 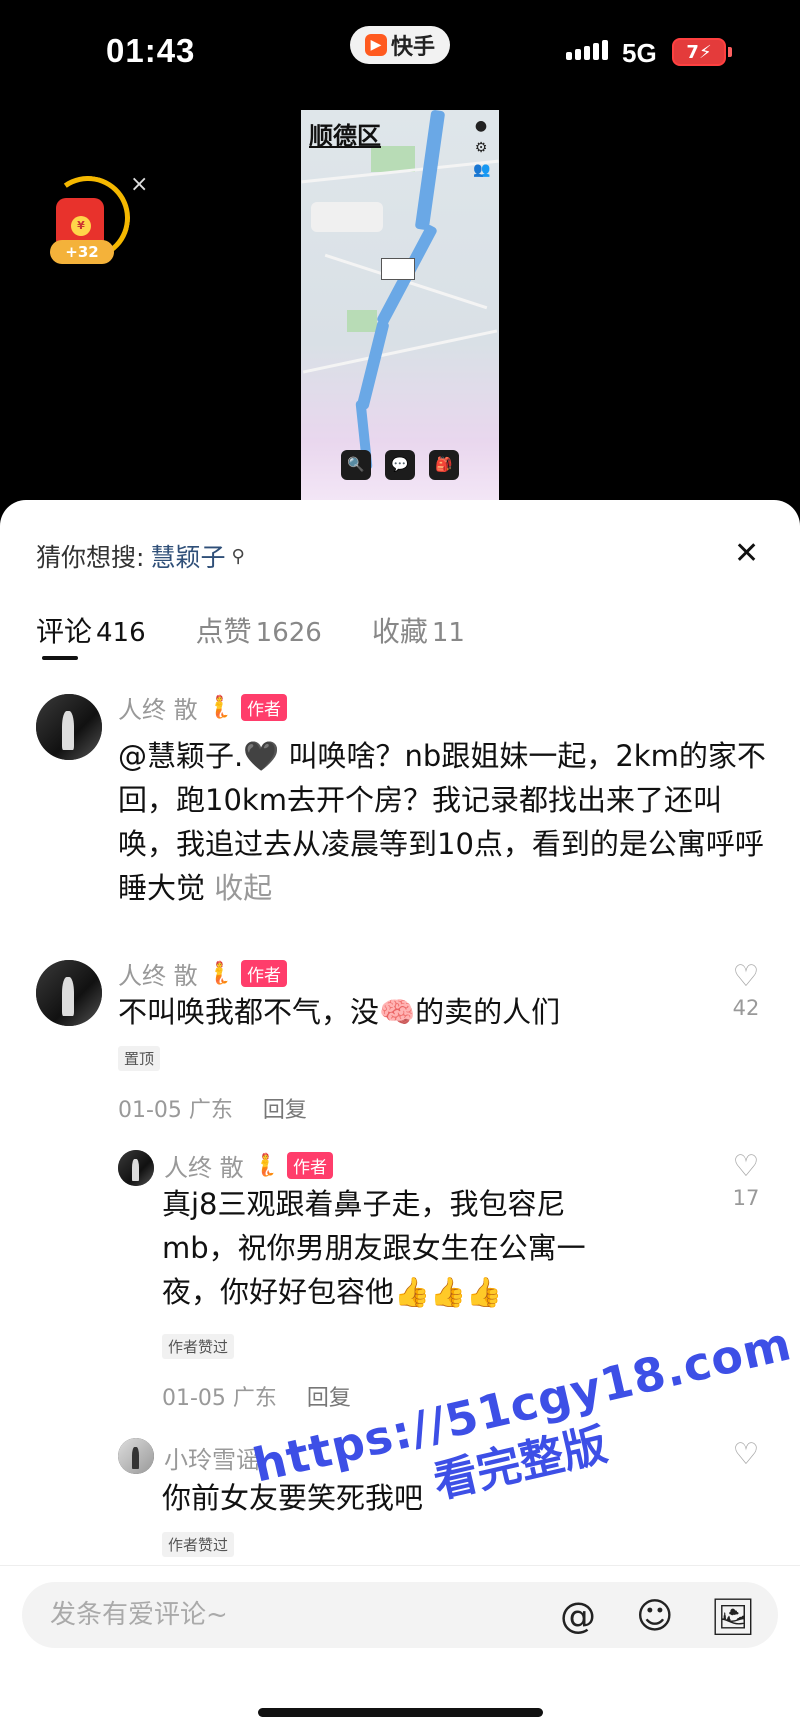 What do you see at coordinates (219, 1398) in the screenshot?
I see `reply-date: 01-05 广东` at bounding box center [219, 1398].